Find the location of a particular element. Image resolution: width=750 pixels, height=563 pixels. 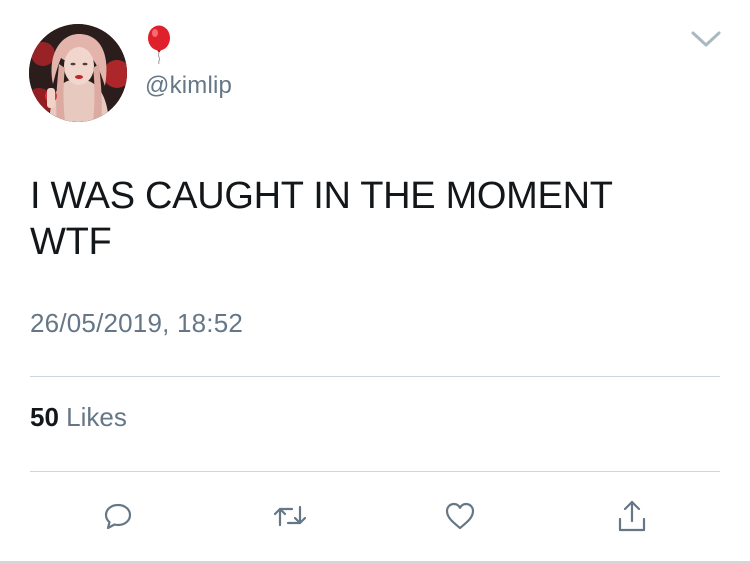

reply-button is located at coordinates (118, 516).